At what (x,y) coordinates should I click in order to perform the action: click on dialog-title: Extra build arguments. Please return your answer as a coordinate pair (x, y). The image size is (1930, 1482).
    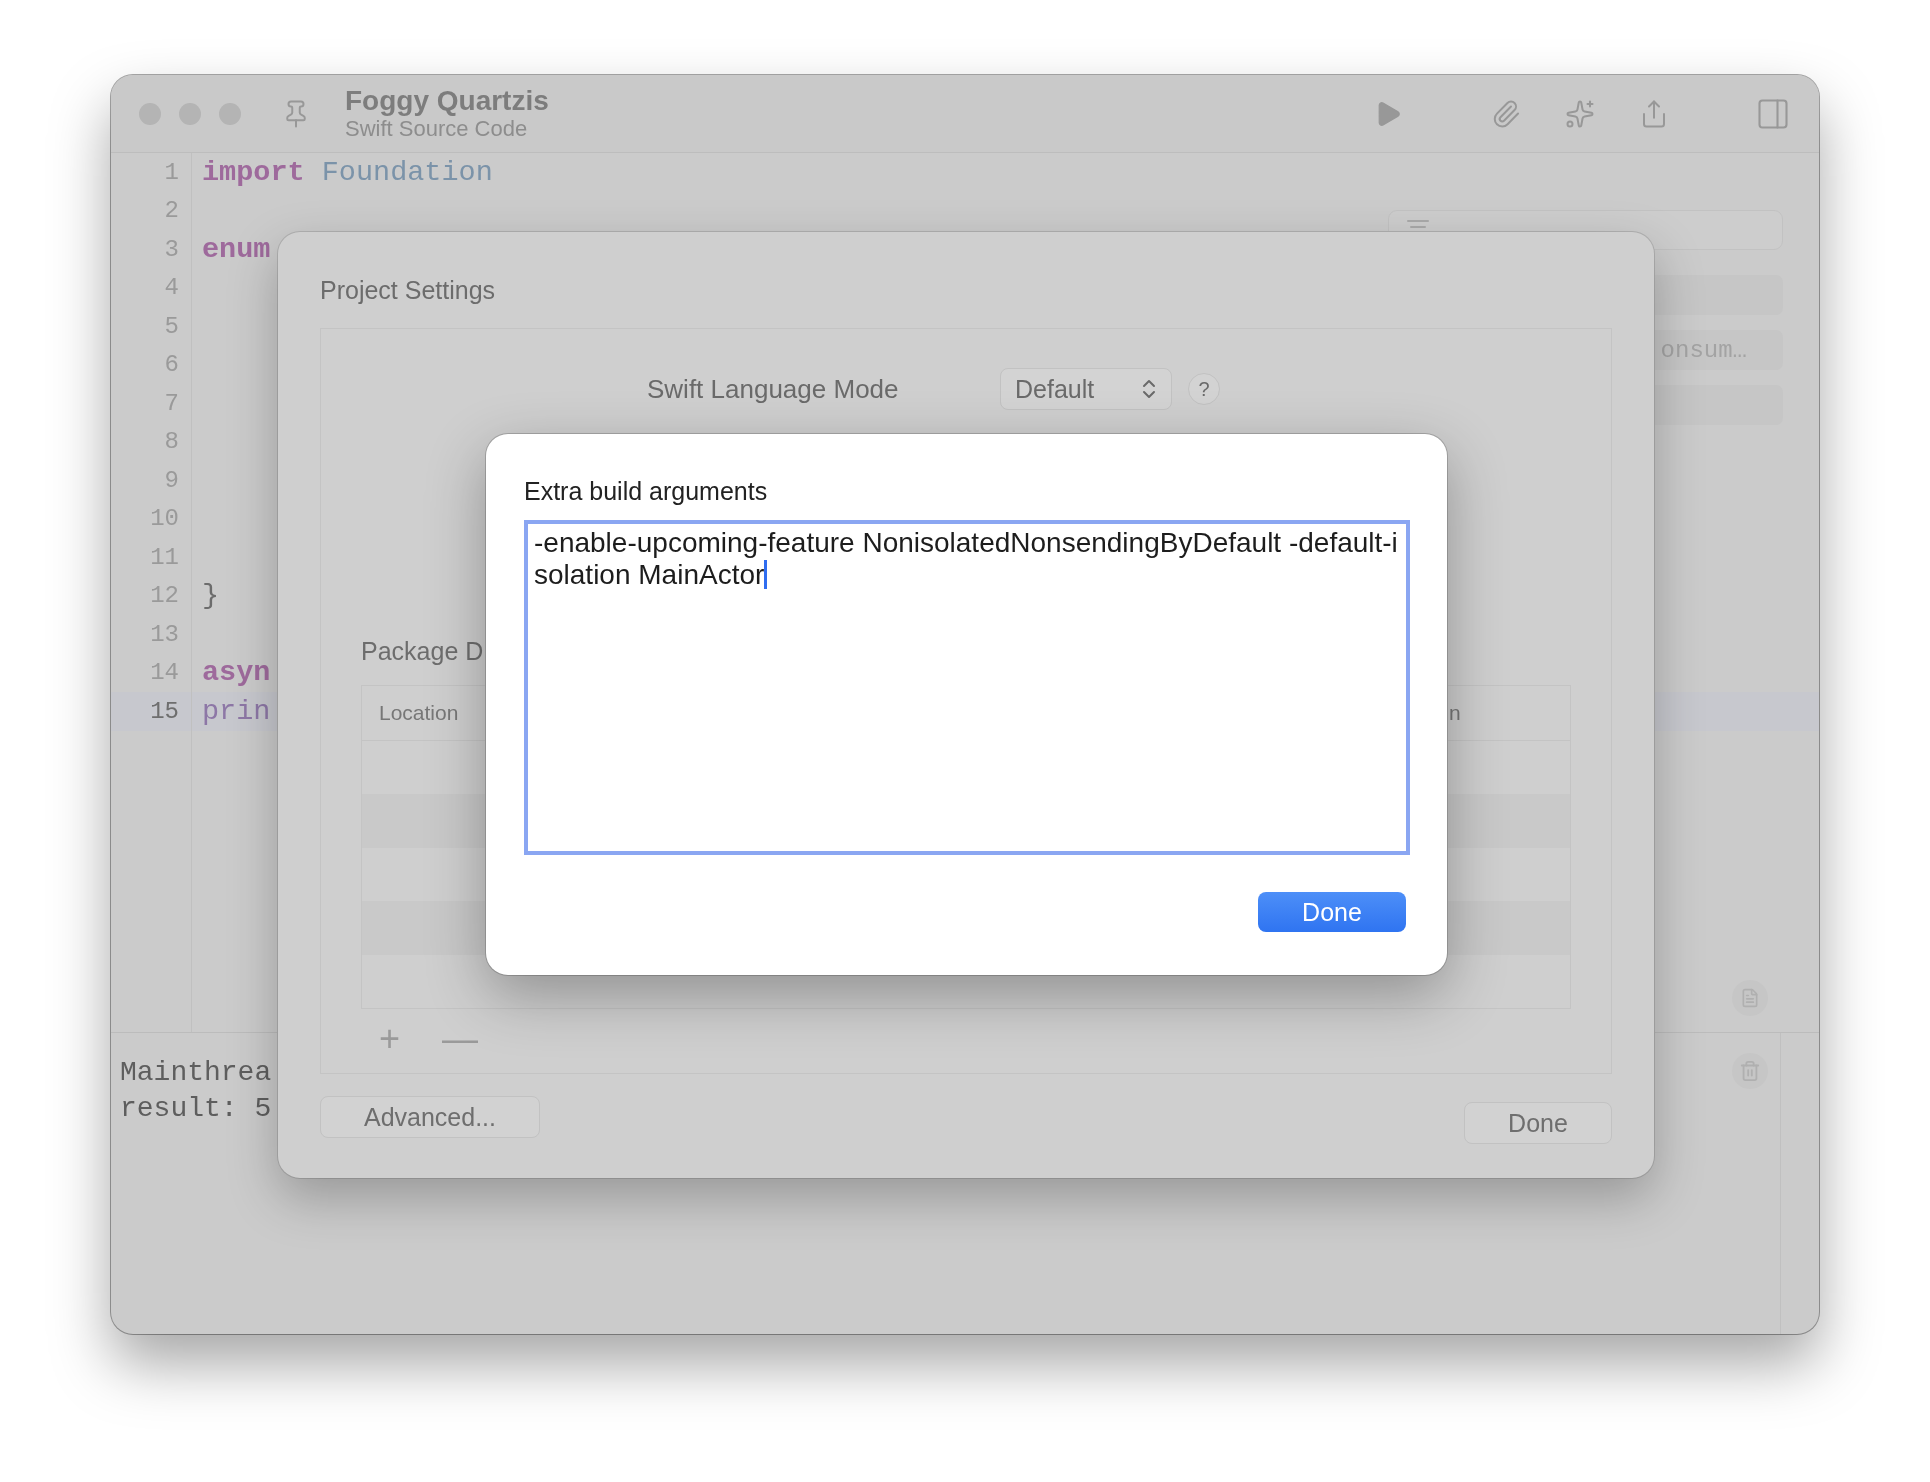
    Looking at the image, I should click on (646, 492).